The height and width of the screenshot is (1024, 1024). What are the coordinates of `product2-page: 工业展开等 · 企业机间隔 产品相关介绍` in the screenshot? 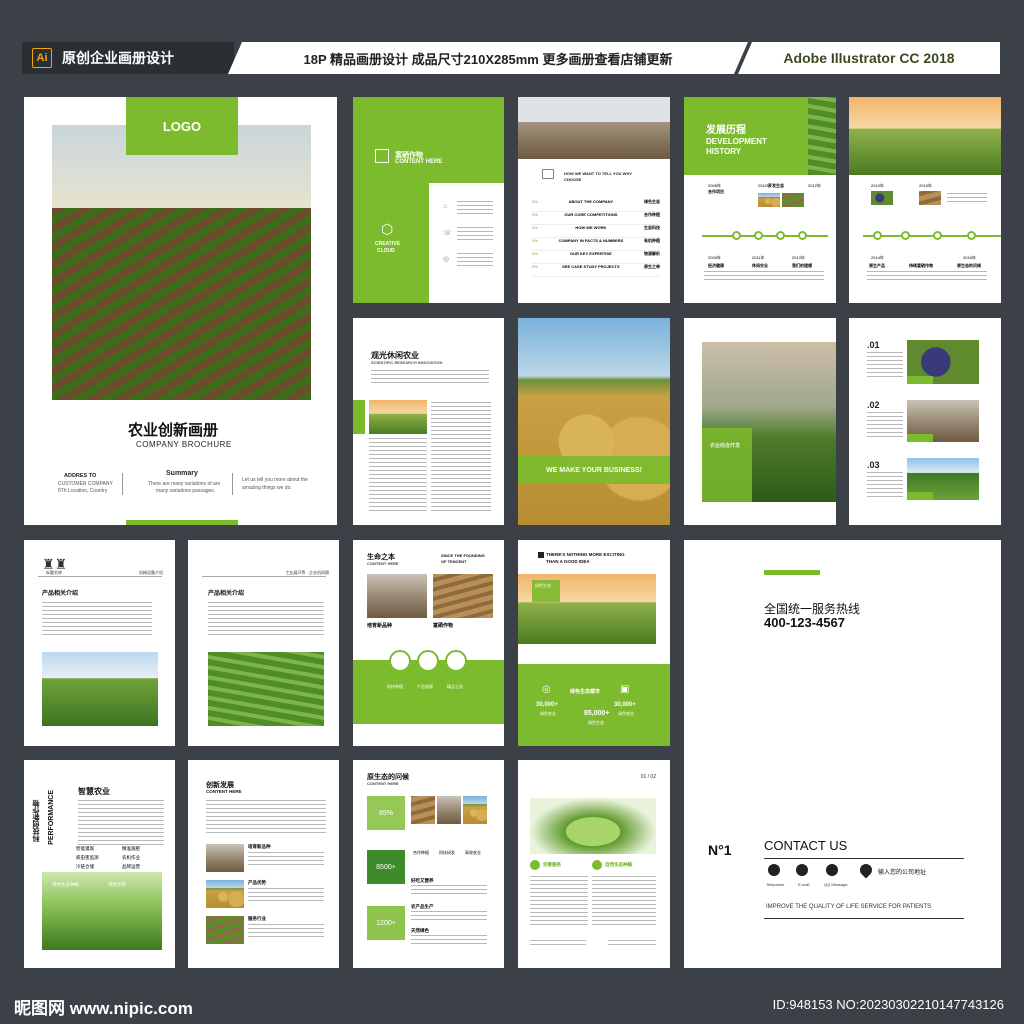 It's located at (263, 643).